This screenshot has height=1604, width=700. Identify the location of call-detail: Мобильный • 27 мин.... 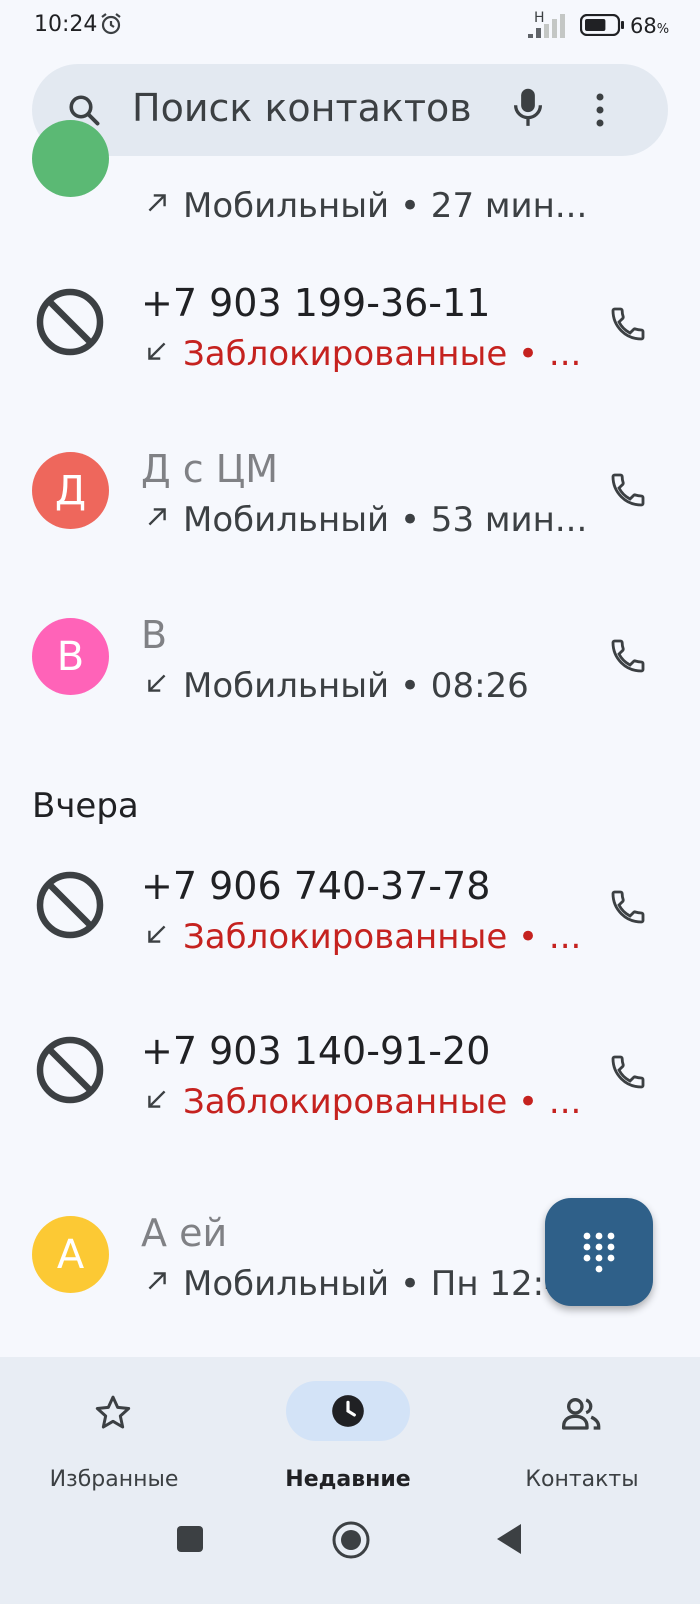
(385, 206).